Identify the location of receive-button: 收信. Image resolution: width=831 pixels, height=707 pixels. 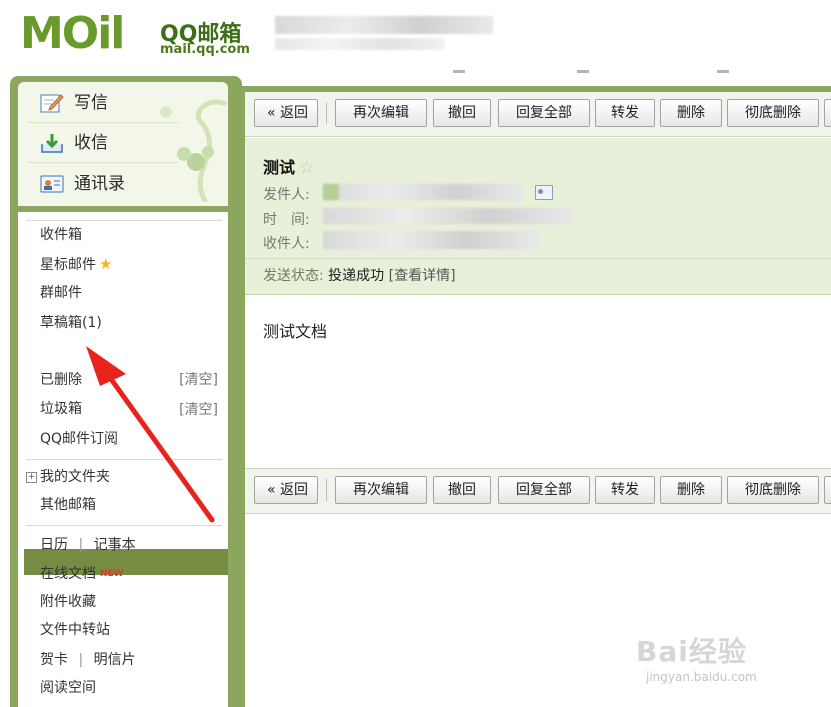
(74, 143).